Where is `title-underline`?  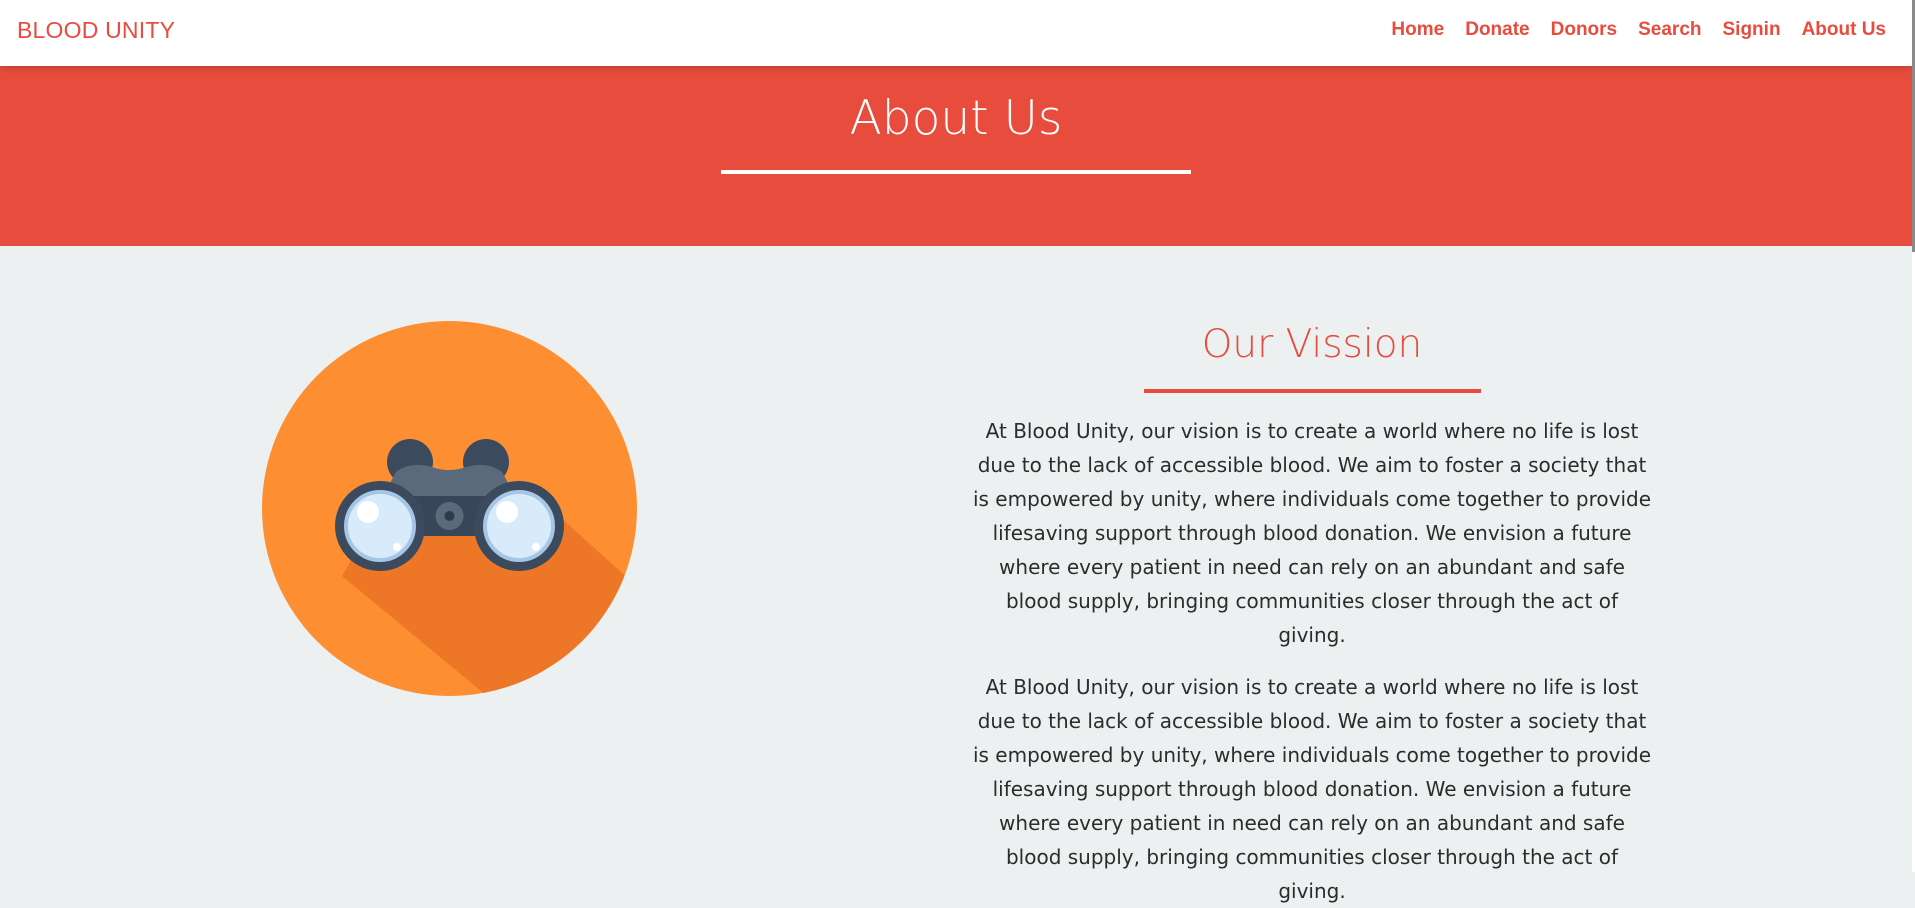
title-underline is located at coordinates (956, 172).